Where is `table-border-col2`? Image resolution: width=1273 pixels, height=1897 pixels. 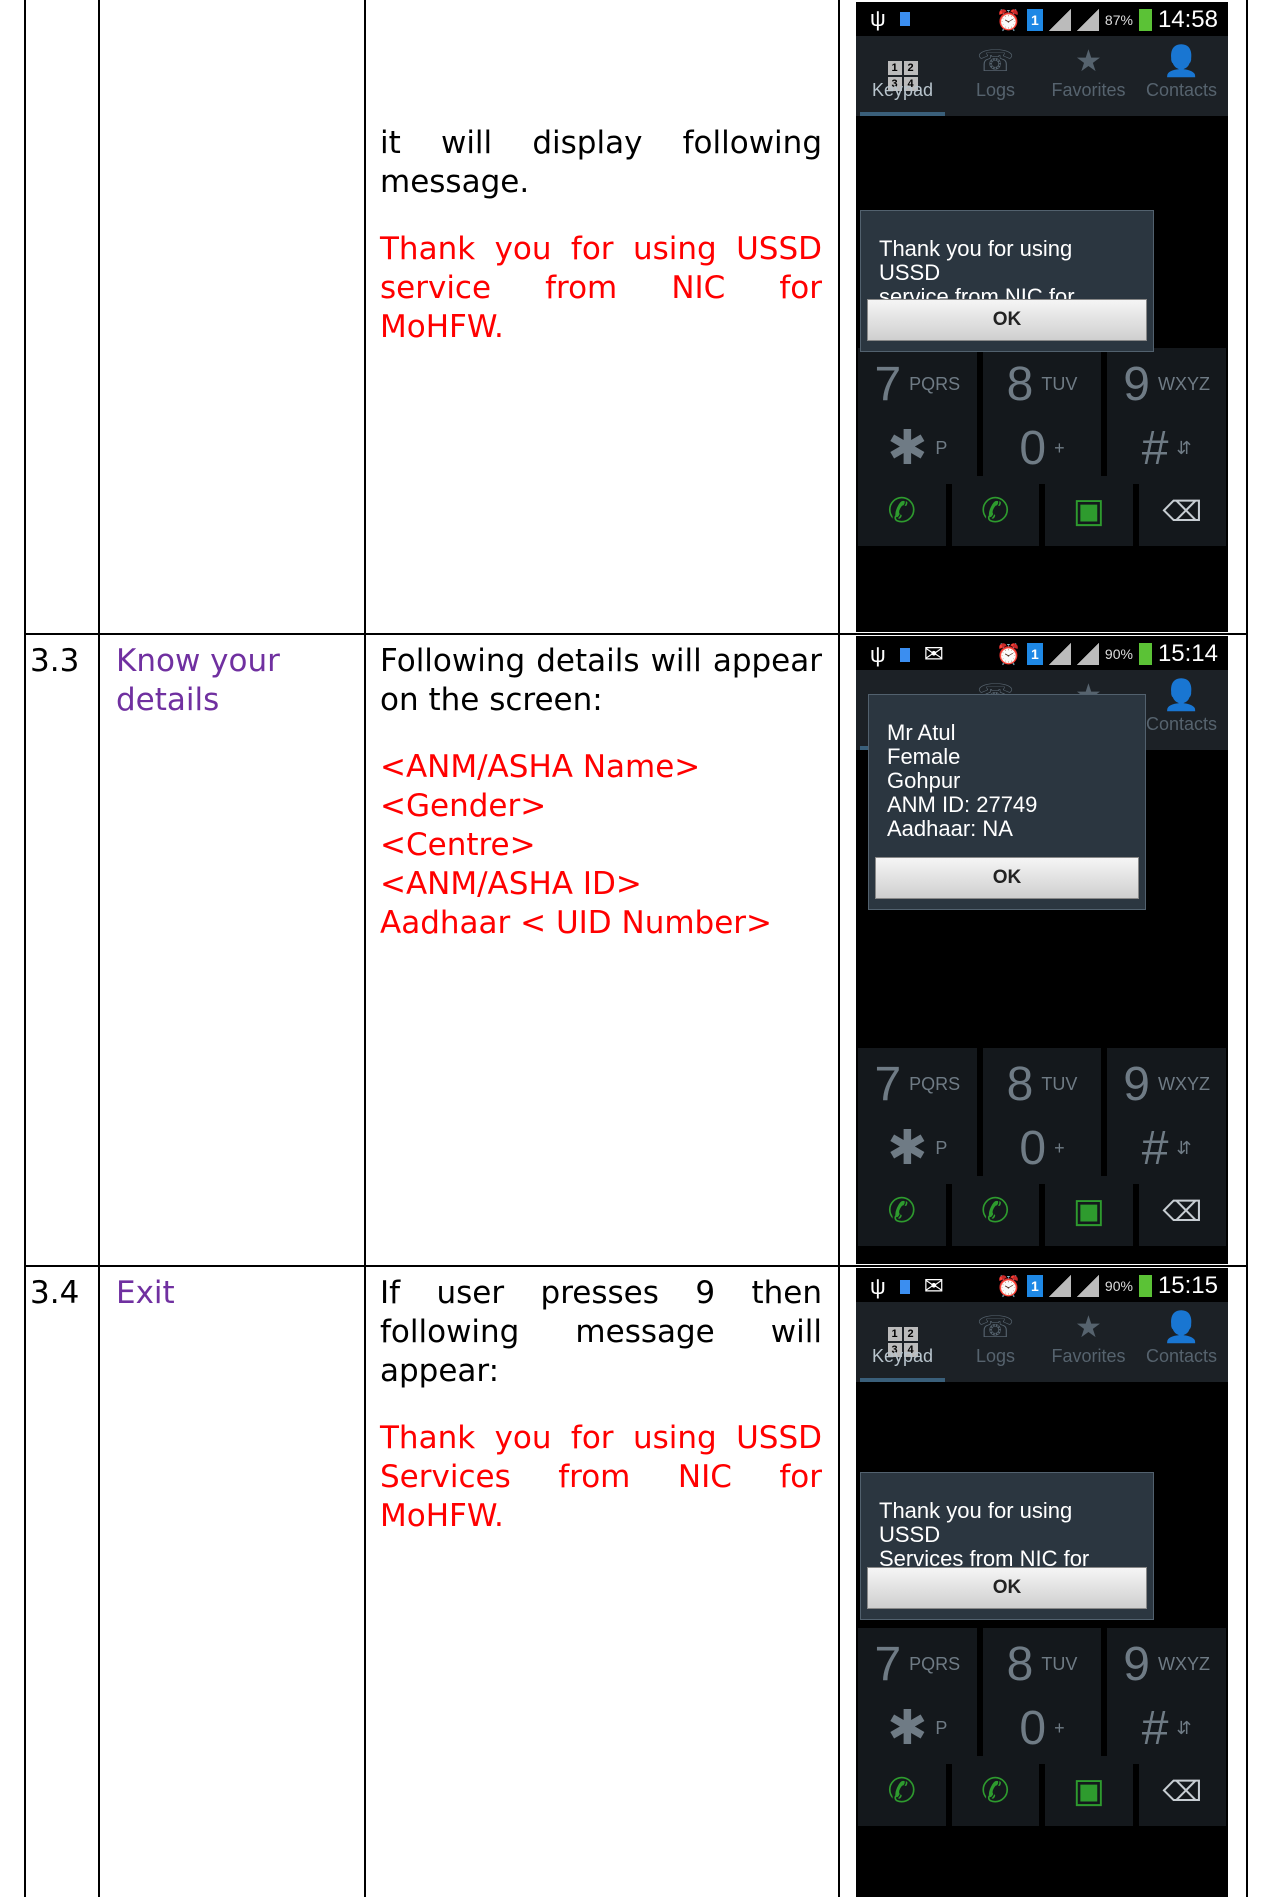 table-border-col2 is located at coordinates (365, 948).